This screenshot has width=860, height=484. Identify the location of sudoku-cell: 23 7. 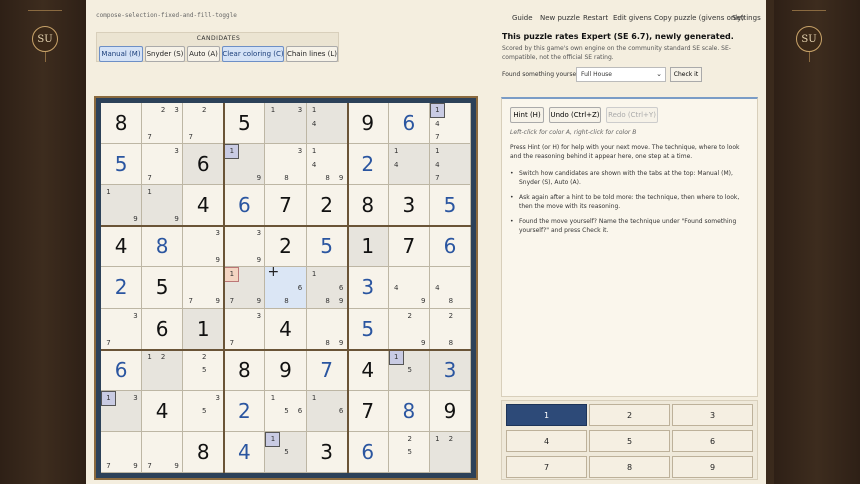
(163, 124).